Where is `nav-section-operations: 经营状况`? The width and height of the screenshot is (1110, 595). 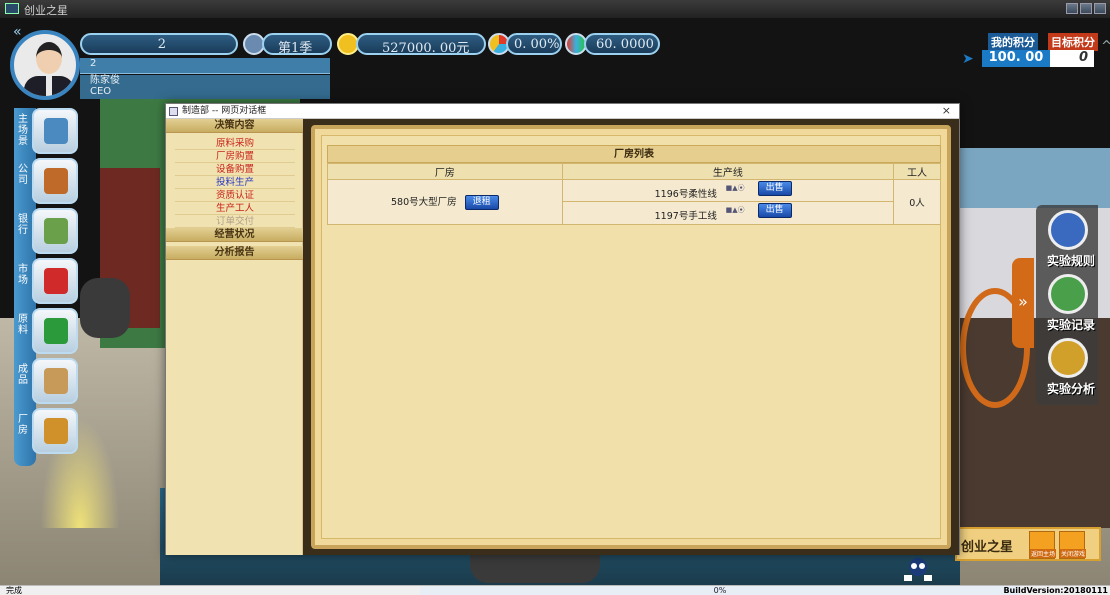 nav-section-operations: 经营状况 is located at coordinates (234, 235).